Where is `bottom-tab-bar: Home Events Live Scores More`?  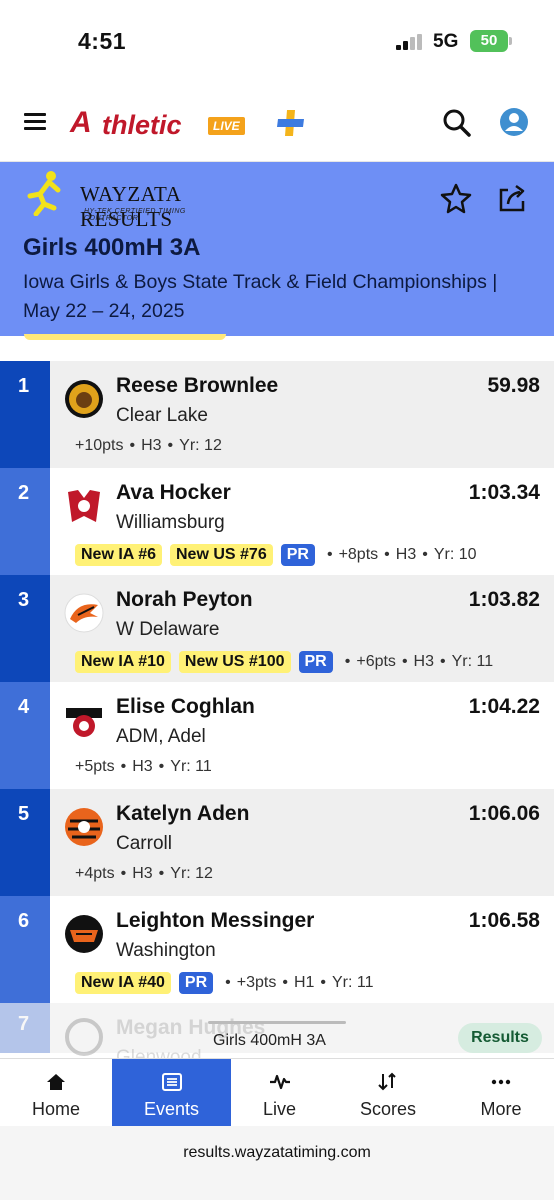 bottom-tab-bar: Home Events Live Scores More is located at coordinates (277, 1092).